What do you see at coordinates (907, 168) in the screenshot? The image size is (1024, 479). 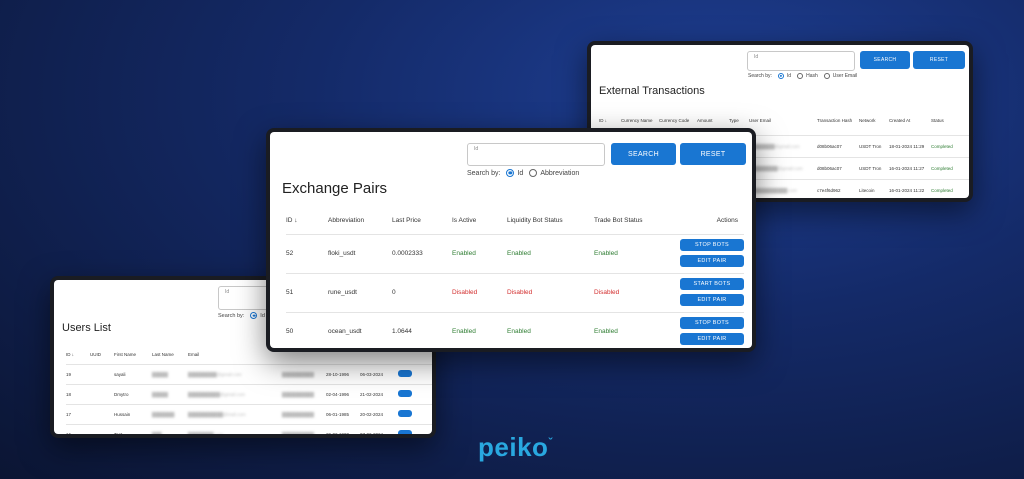 I see `created-cell: 16-01-2024 11:27` at bounding box center [907, 168].